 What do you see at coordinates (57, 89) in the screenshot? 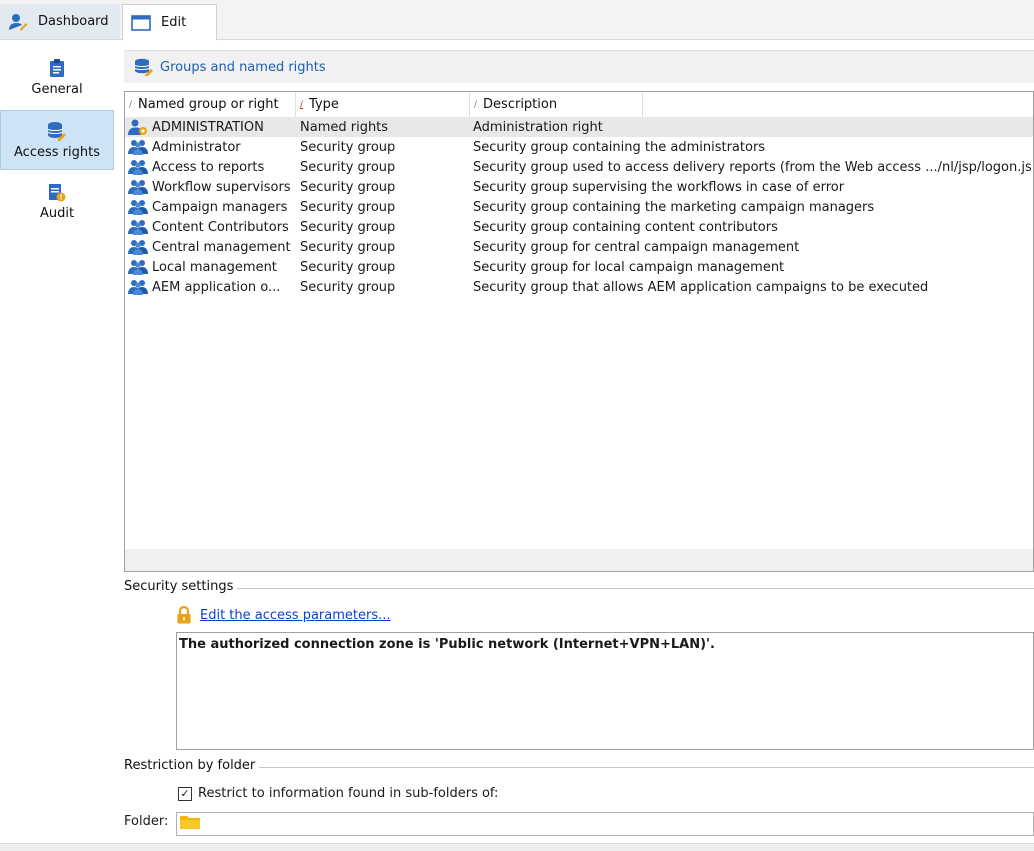
I see `nav-item-general-label: General` at bounding box center [57, 89].